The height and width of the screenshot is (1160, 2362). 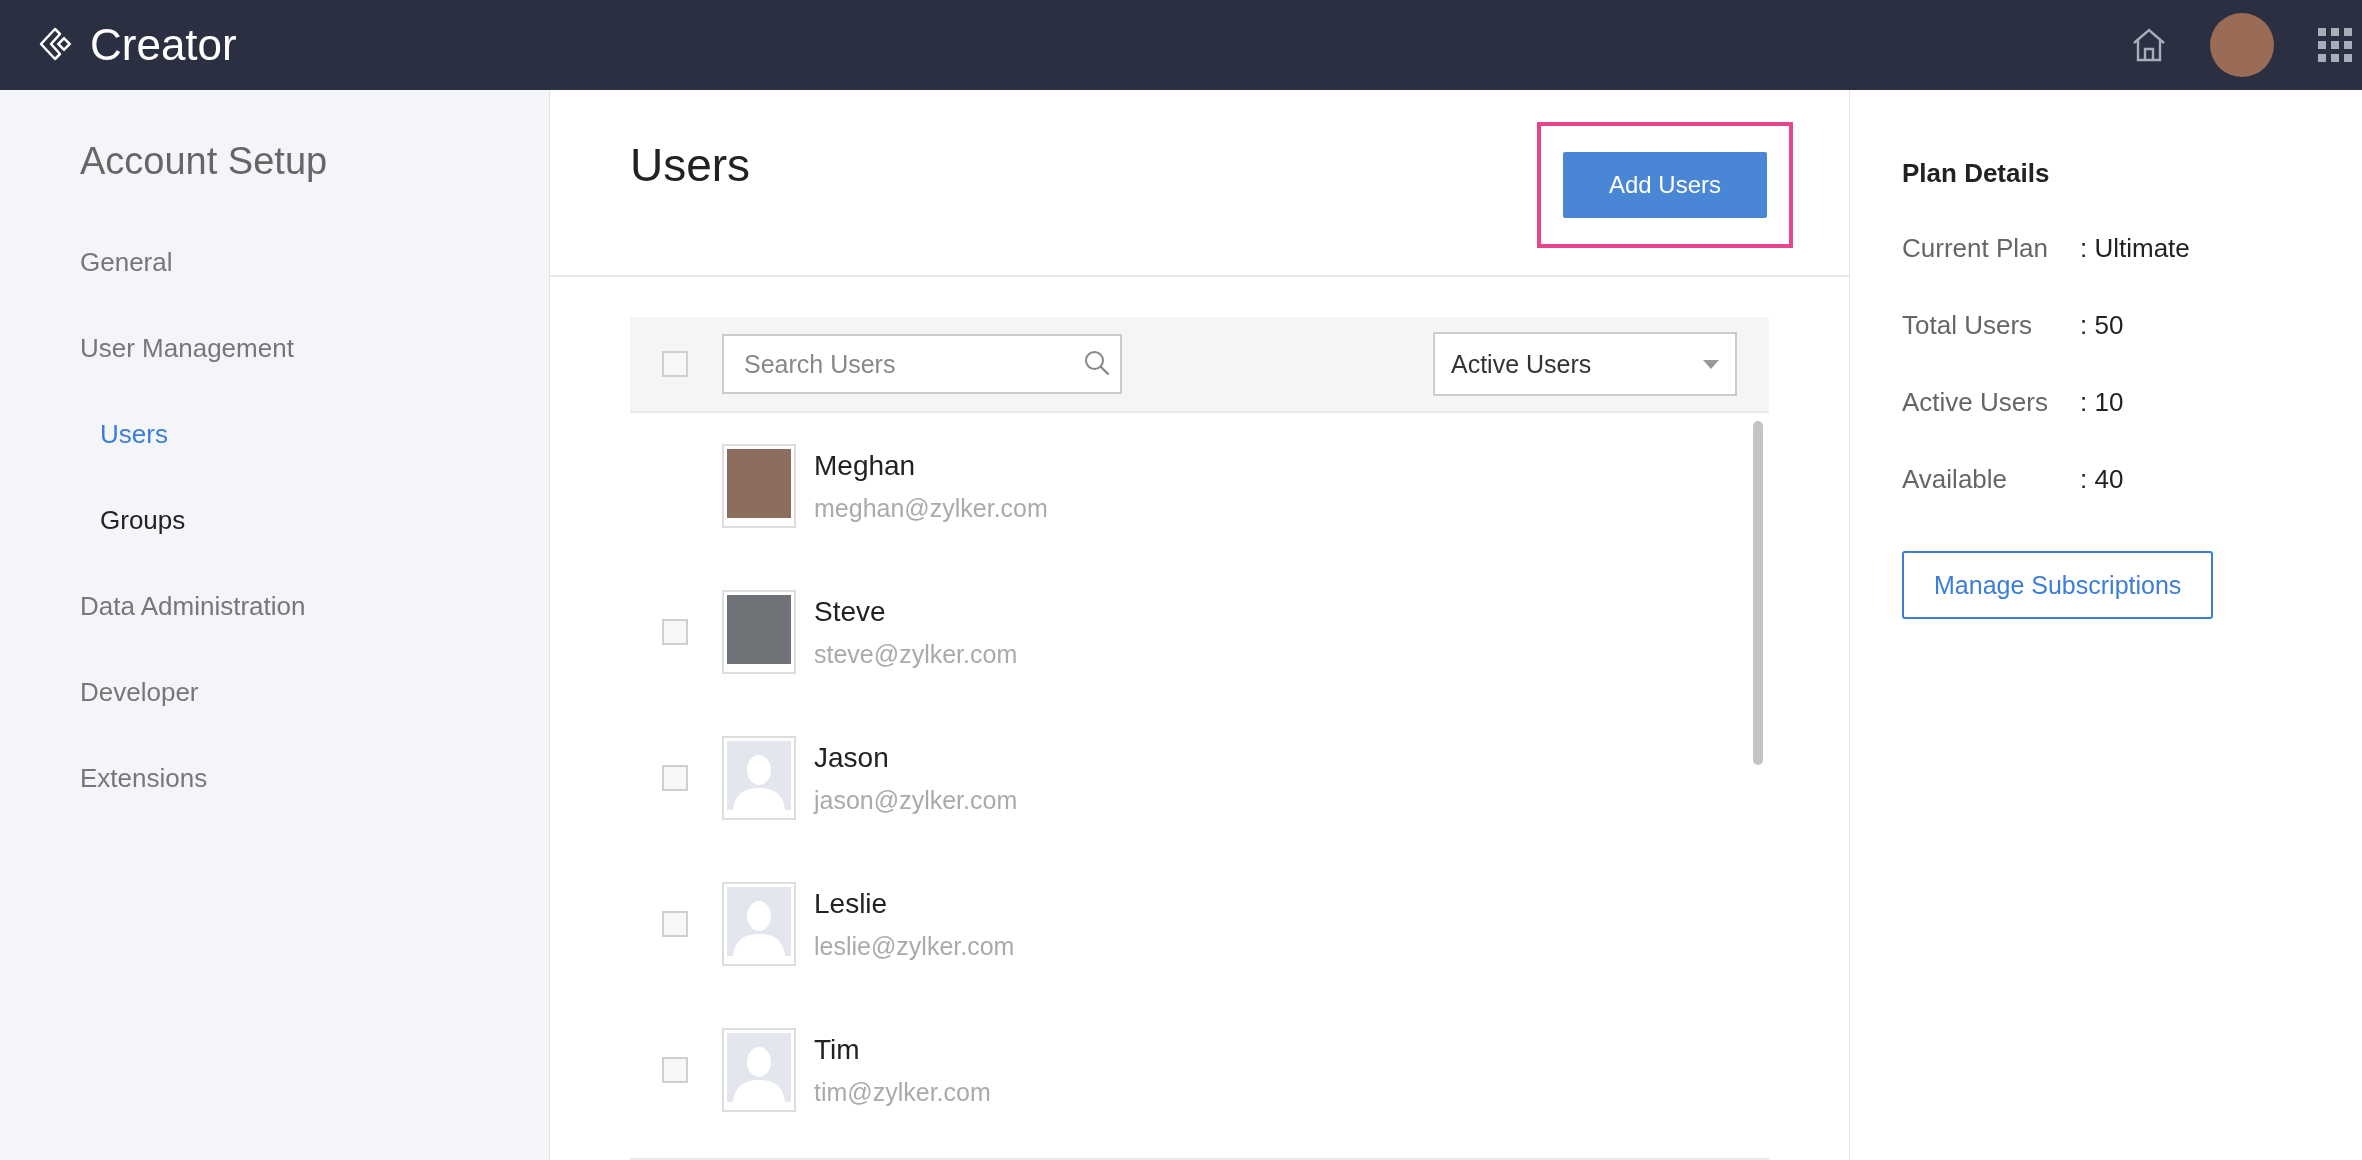 I want to click on sidebar-title: Account Setup, so click(x=204, y=161).